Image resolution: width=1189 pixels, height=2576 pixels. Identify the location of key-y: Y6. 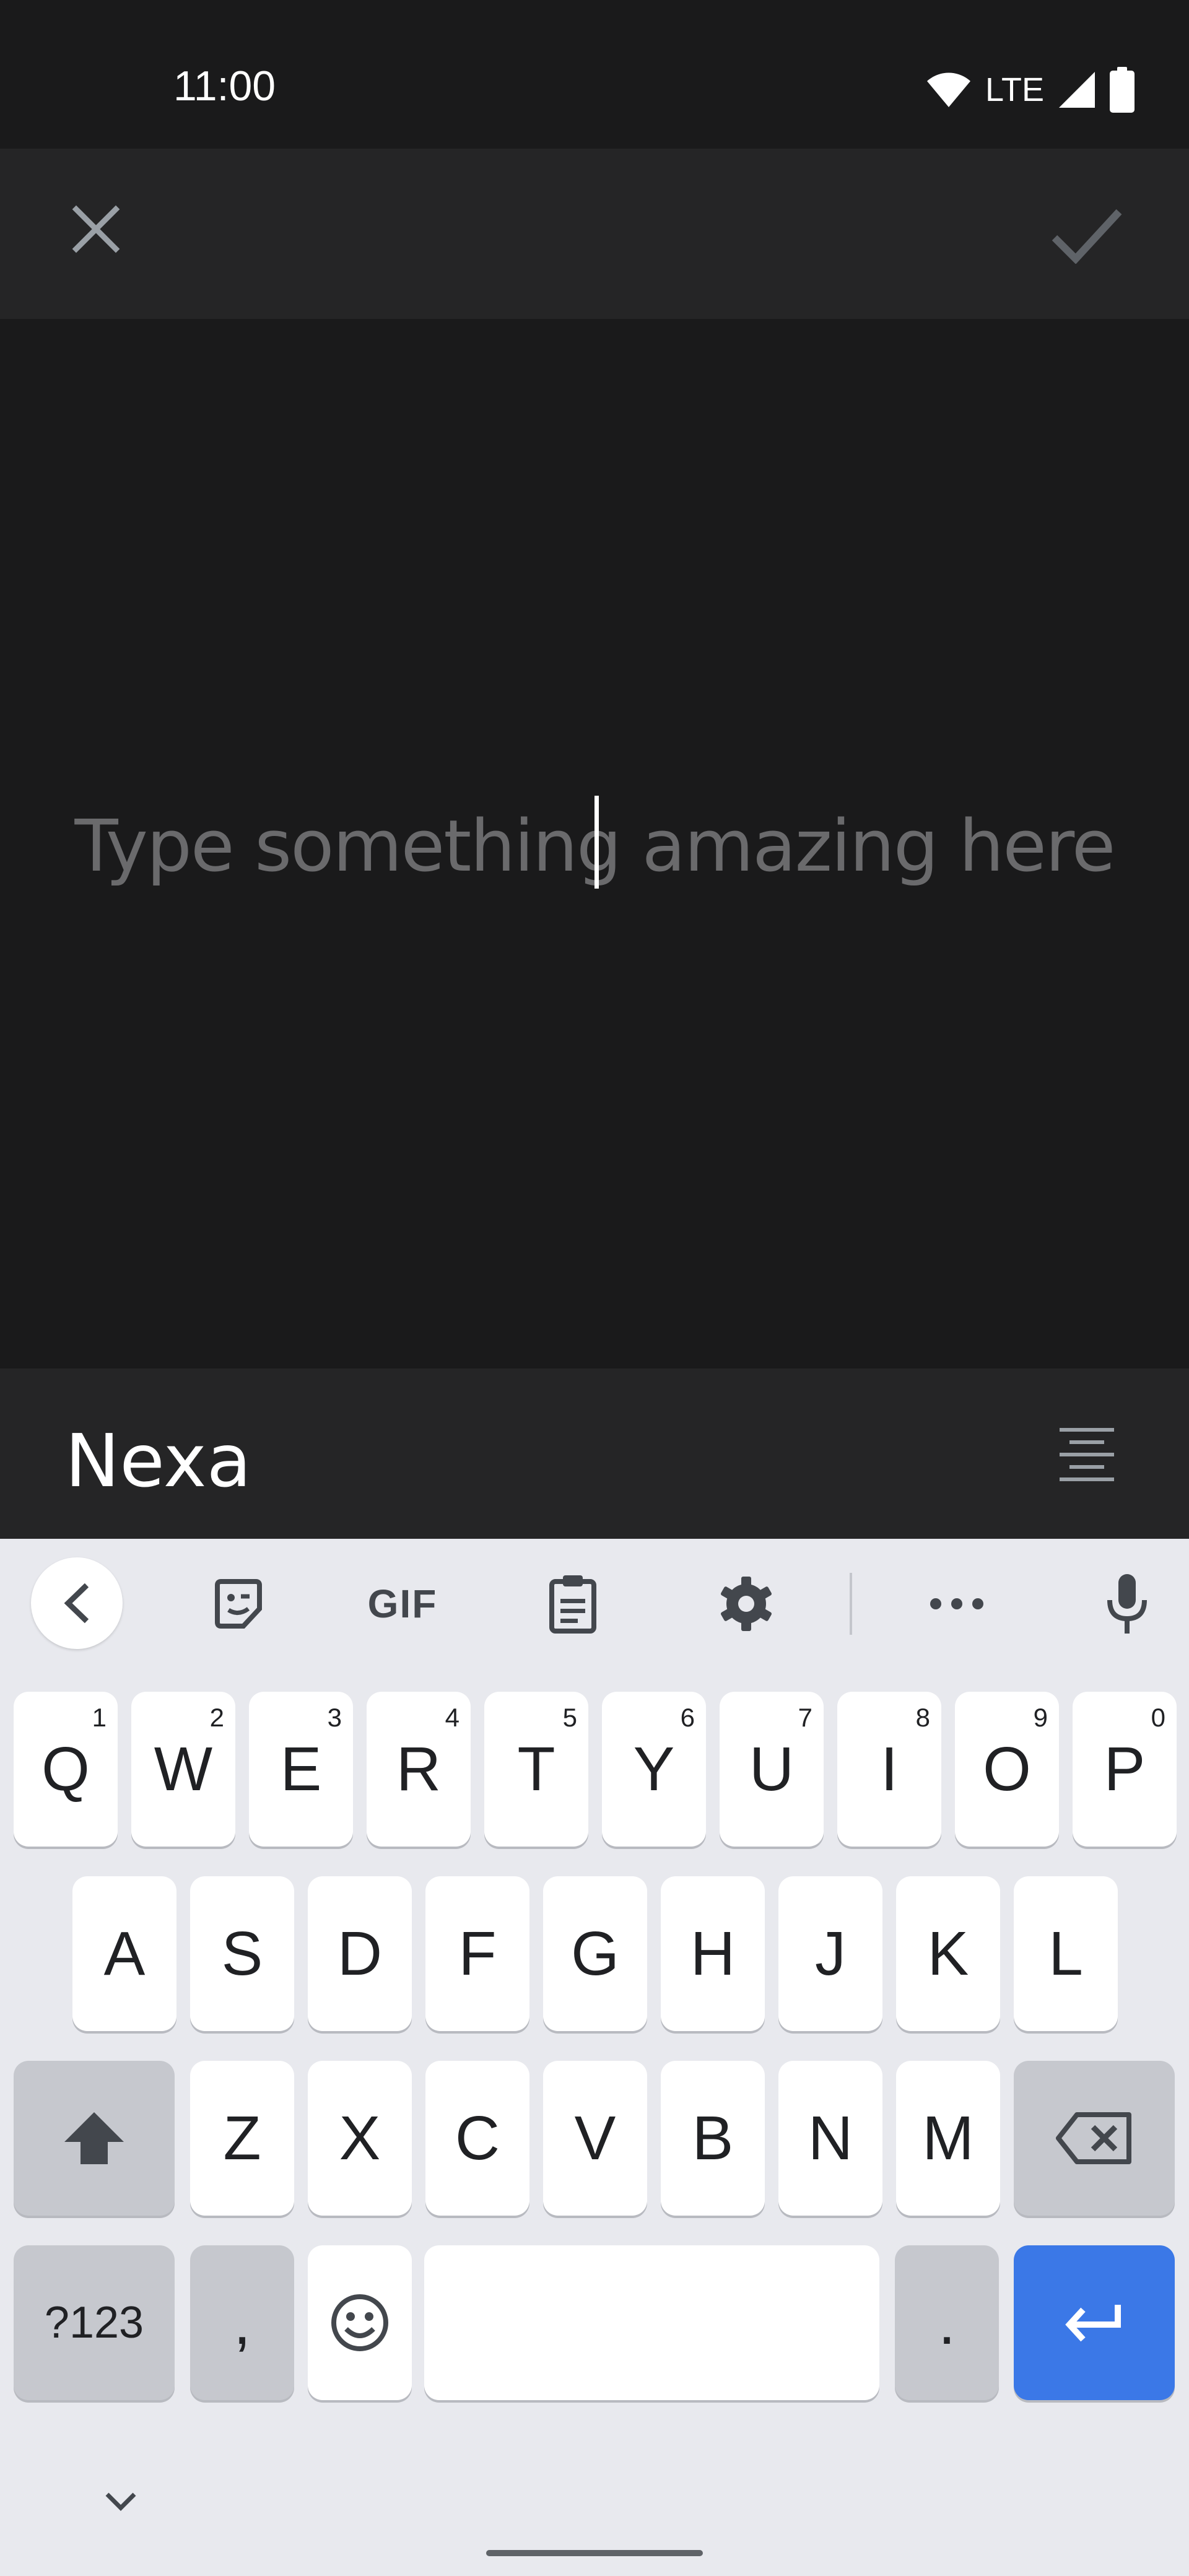
(654, 1769).